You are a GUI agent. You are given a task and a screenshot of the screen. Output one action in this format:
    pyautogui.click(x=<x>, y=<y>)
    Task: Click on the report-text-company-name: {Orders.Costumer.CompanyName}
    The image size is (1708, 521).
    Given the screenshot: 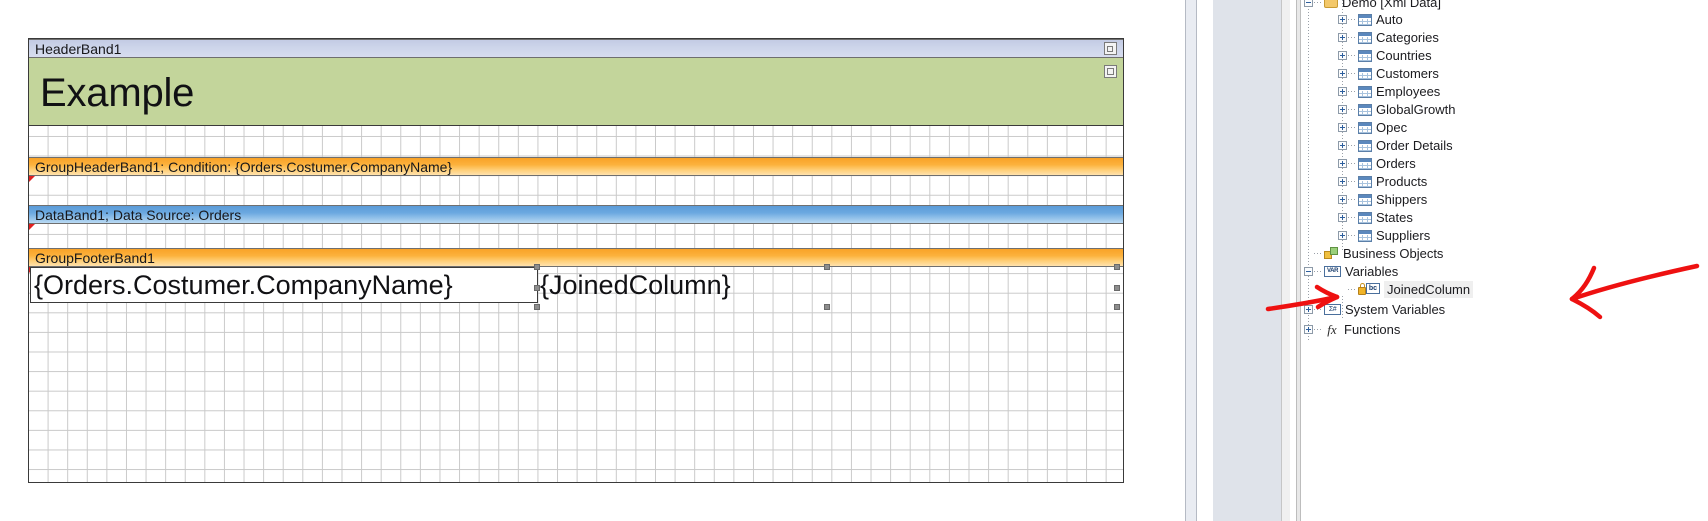 What is the action you would take?
    pyautogui.click(x=284, y=285)
    